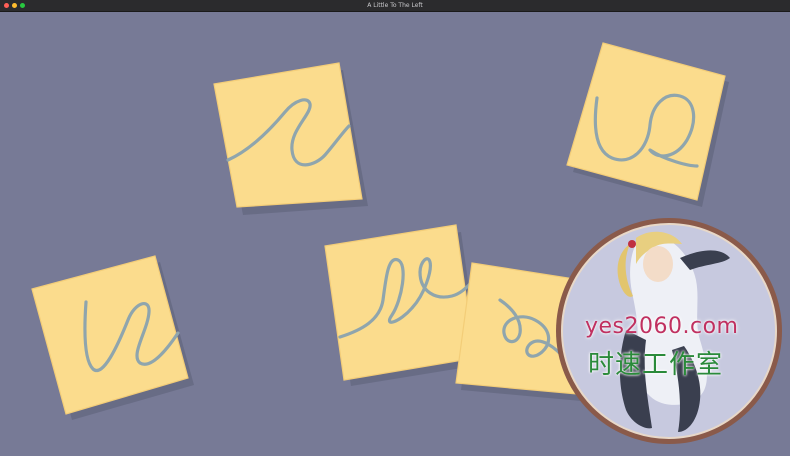 The image size is (790, 456). I want to click on window-title: A Little To The Left, so click(395, 5).